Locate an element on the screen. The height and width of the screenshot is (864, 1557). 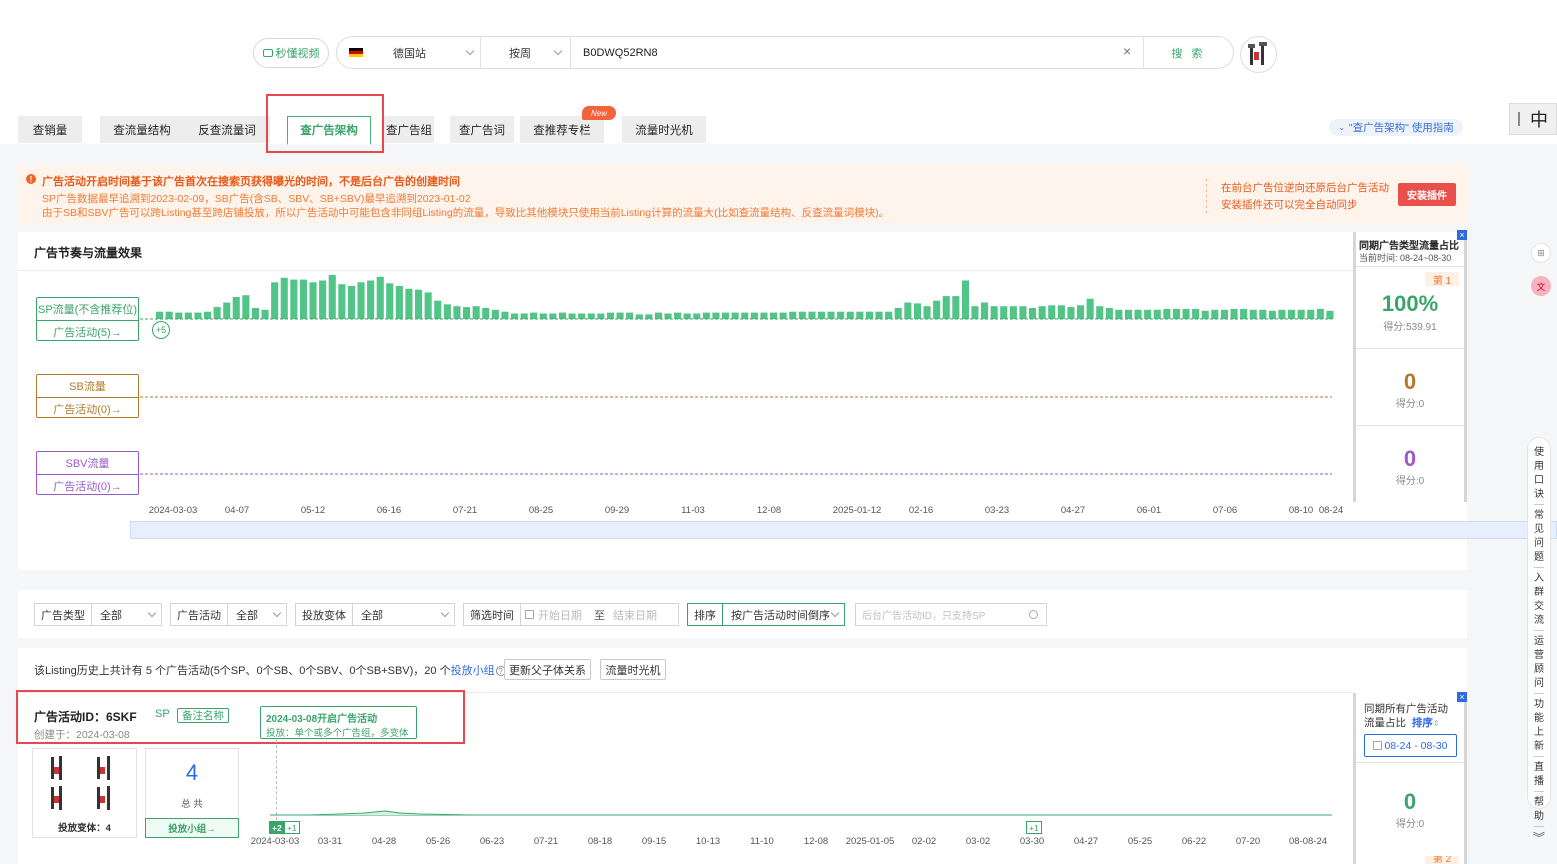
chart-scrollbar is located at coordinates (843, 530).